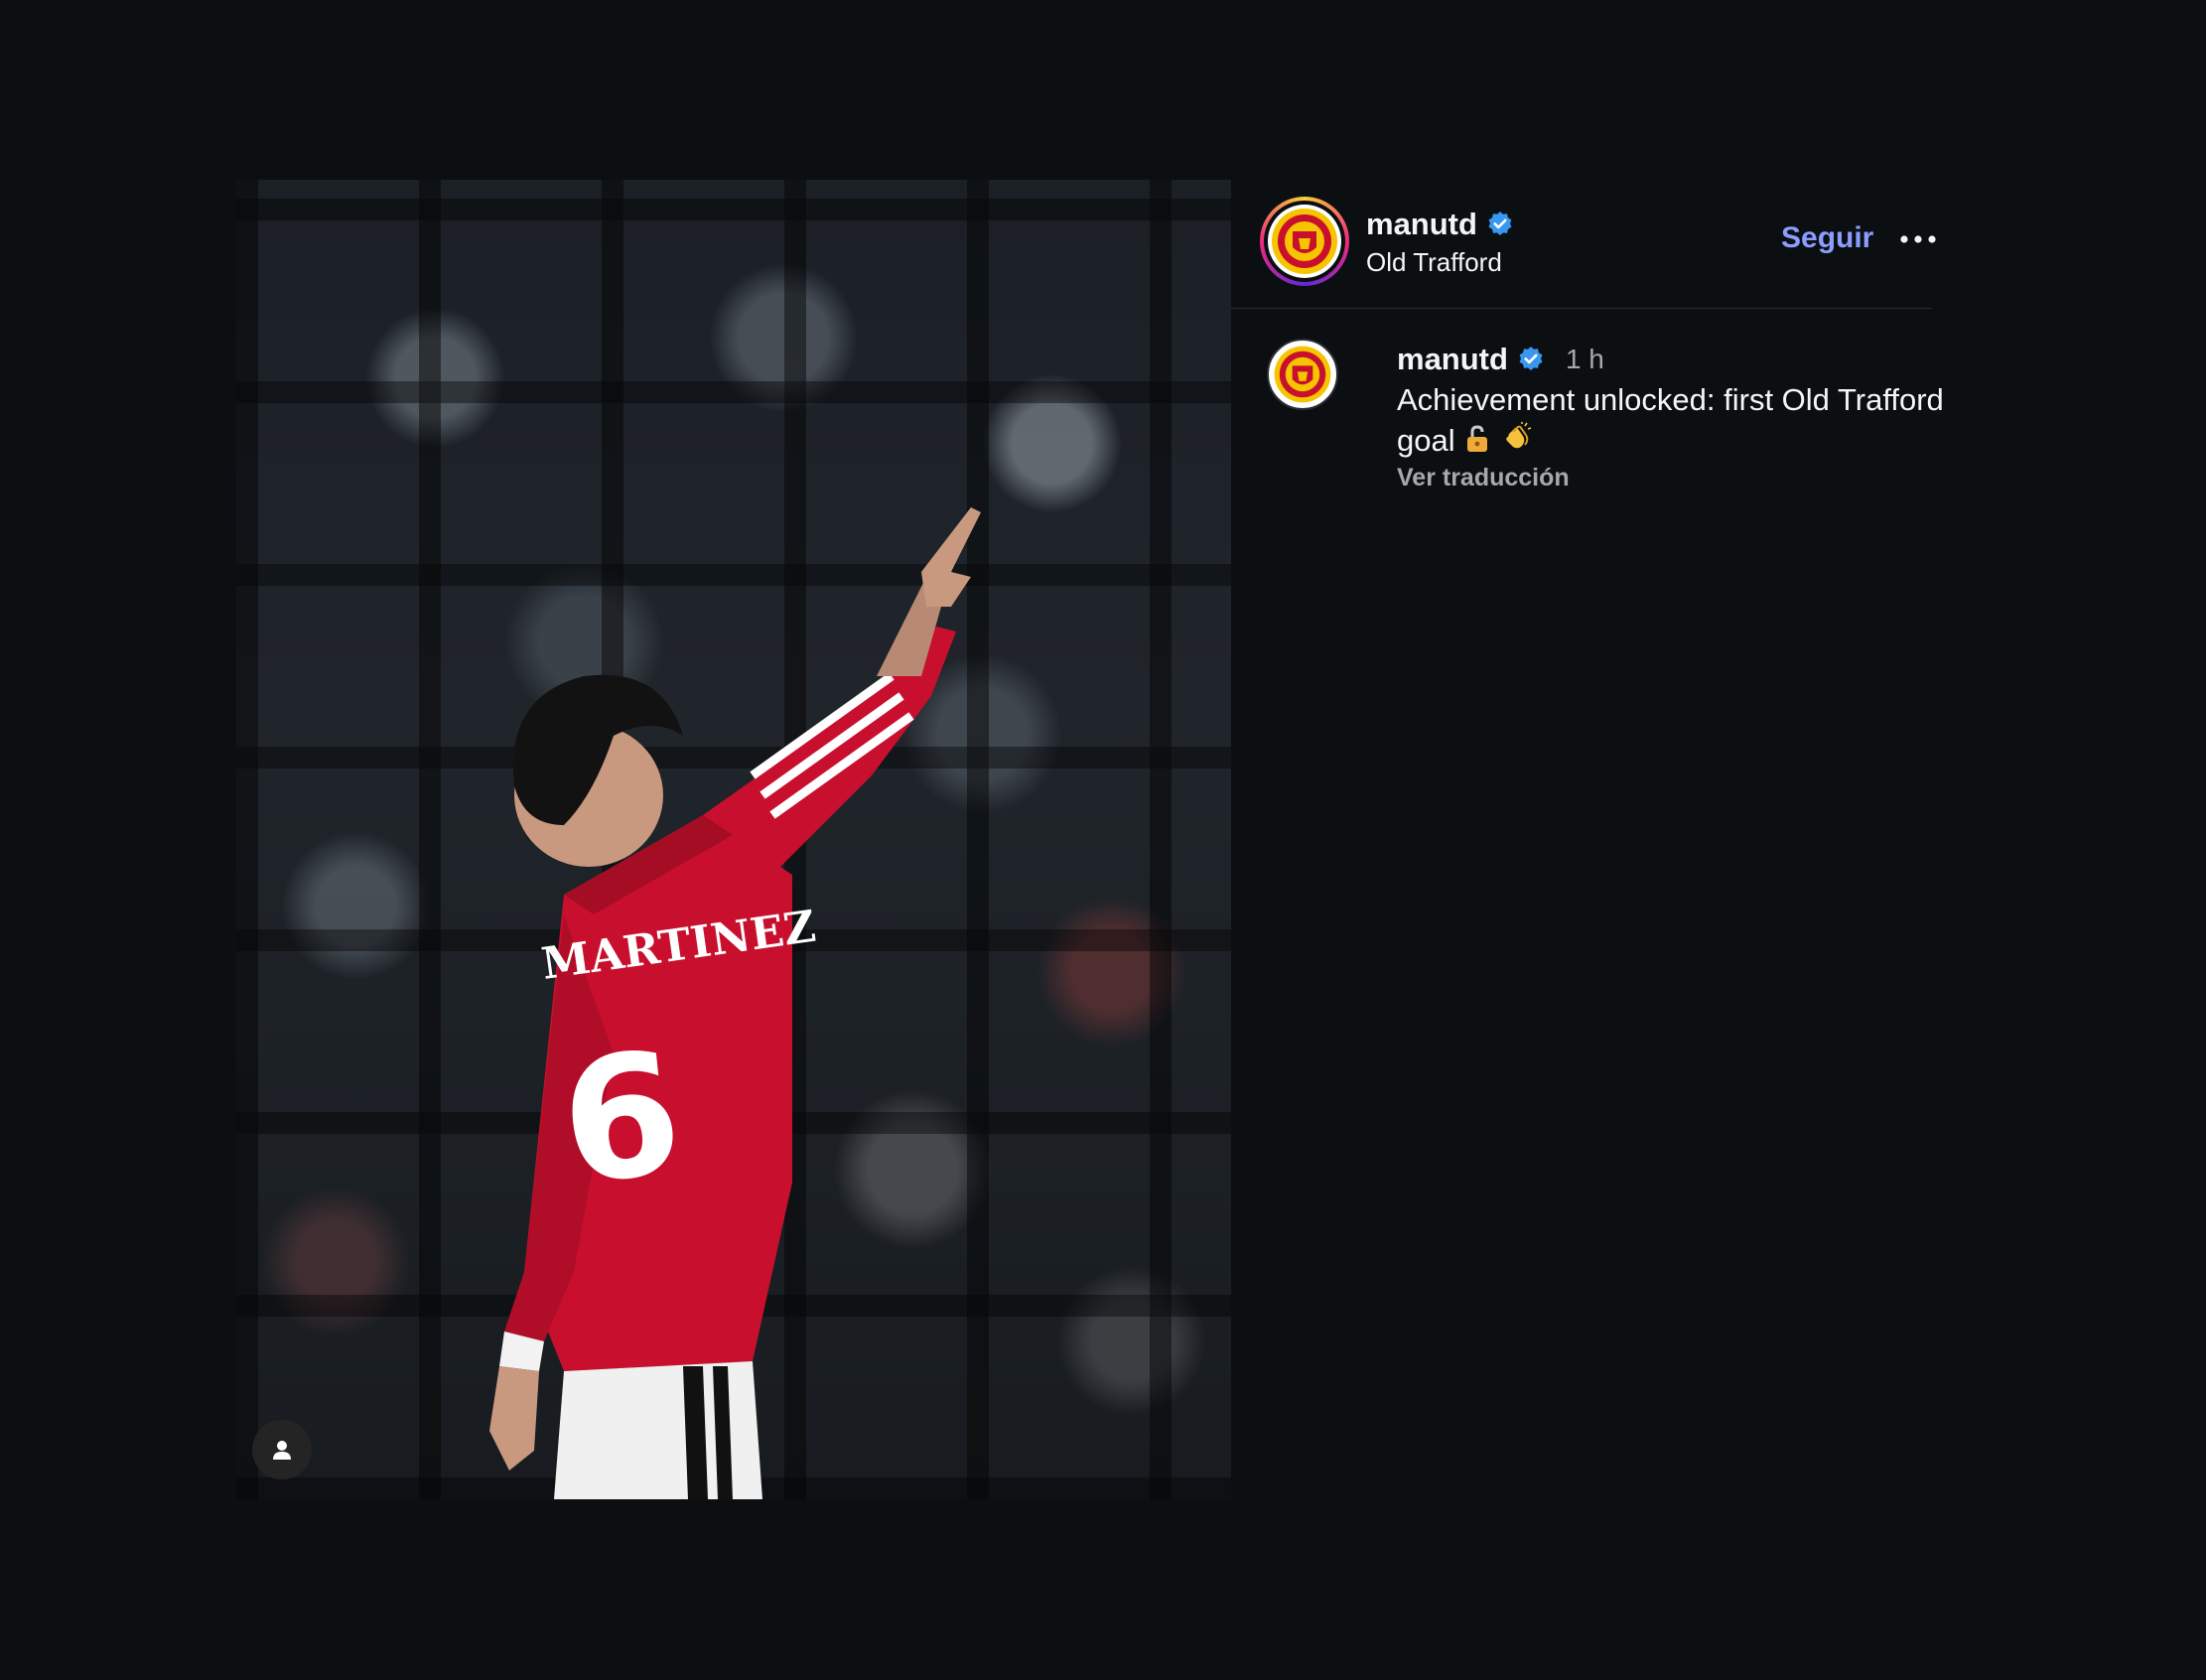  I want to click on more-horizontal-icon, so click(1918, 239).